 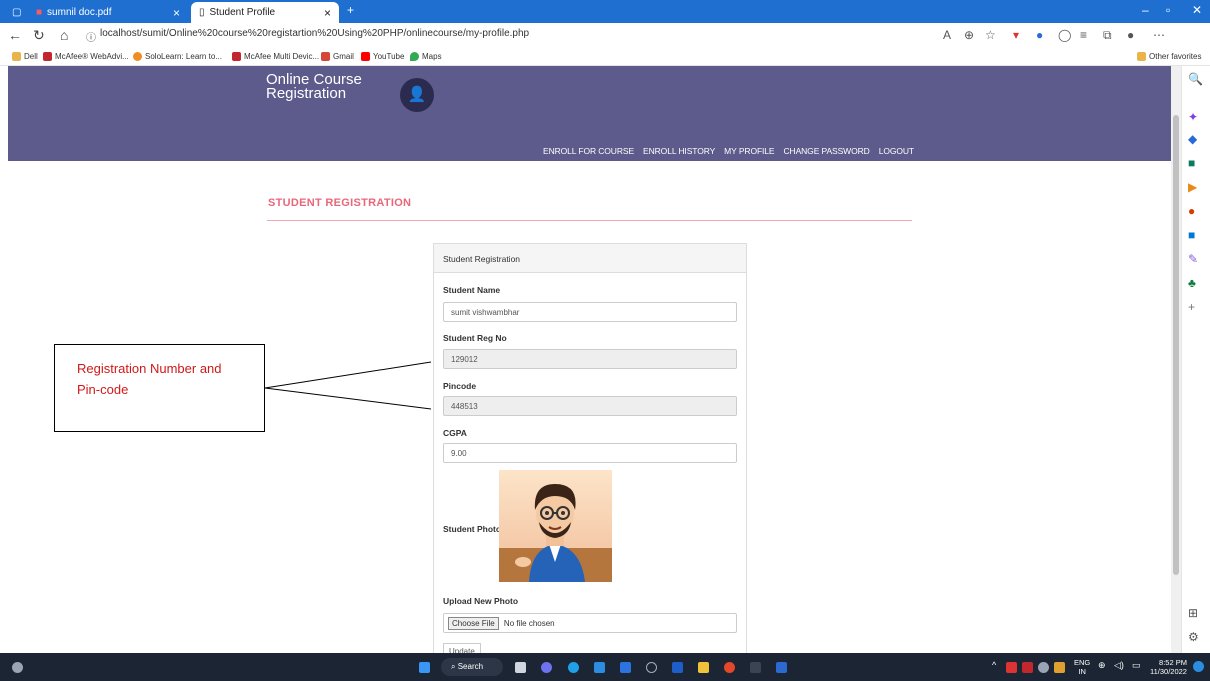 I want to click on shopping-tag-icon: ◆, so click(x=1192, y=139).